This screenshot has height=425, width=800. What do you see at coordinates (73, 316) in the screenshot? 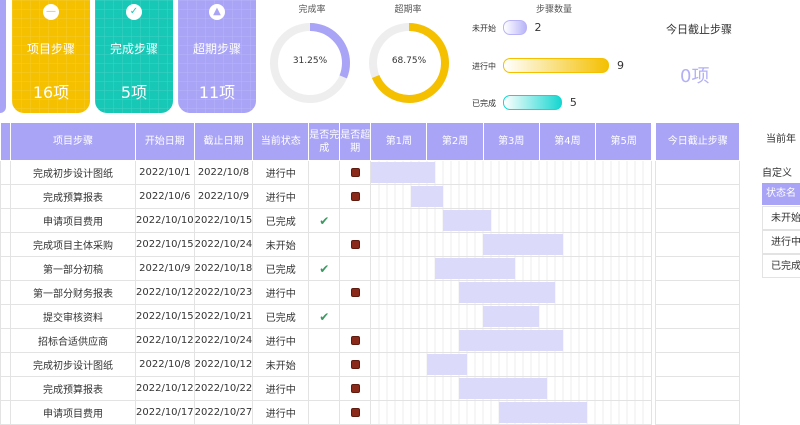
I see `cell-step: 提交审核资料` at bounding box center [73, 316].